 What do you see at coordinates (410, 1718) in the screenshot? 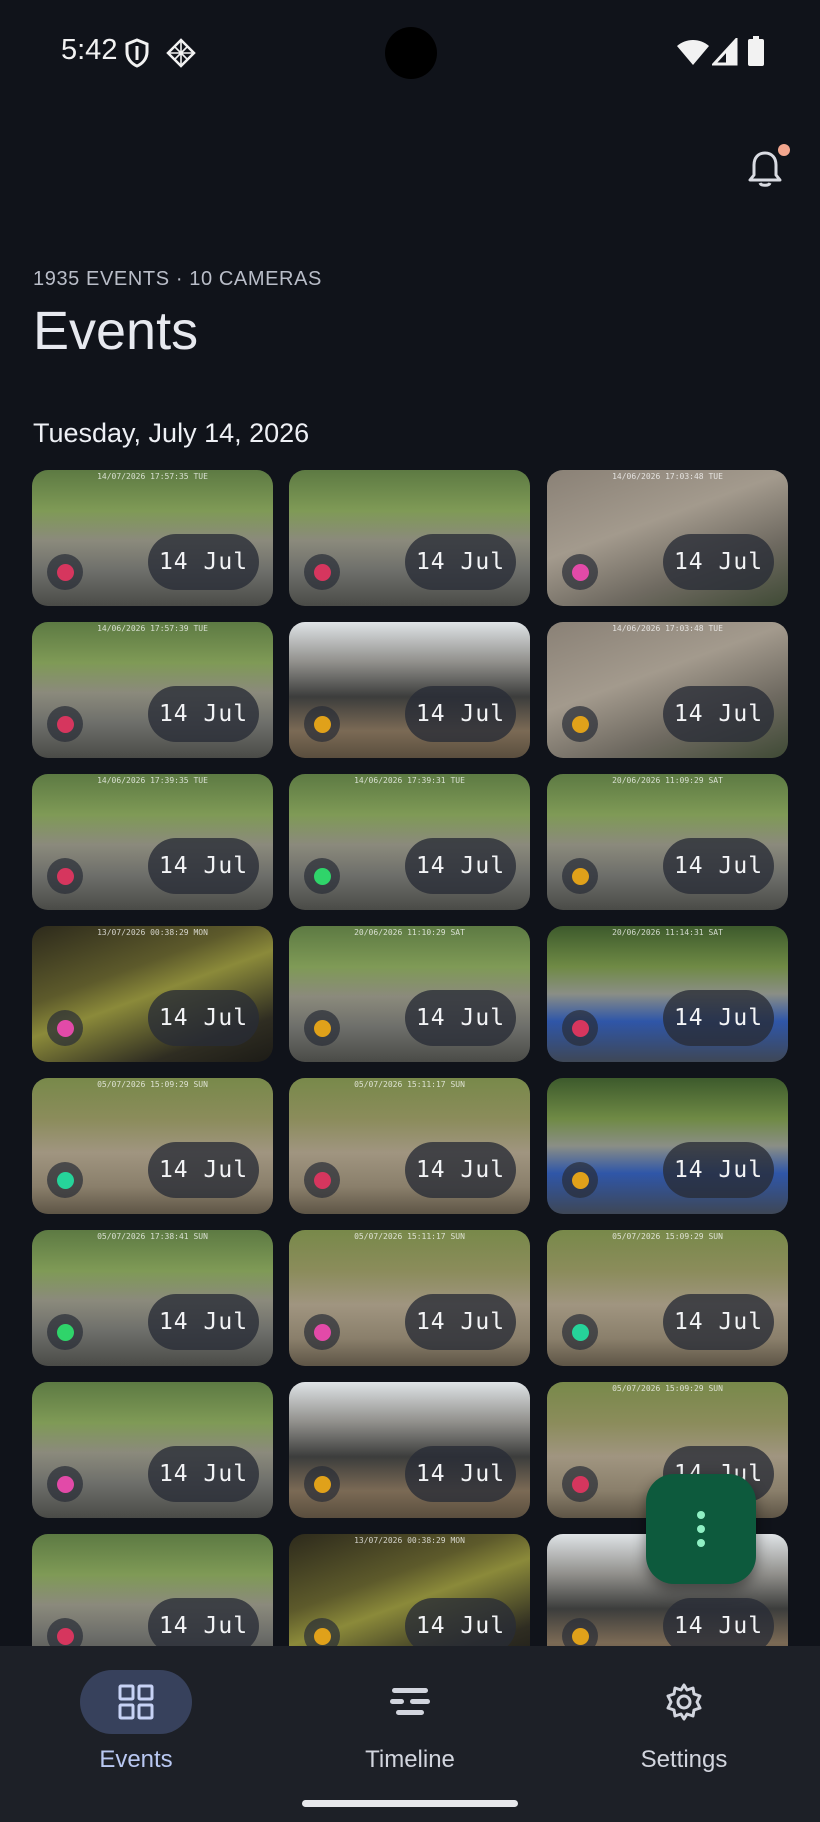
I see `nav-timeline: Timeline` at bounding box center [410, 1718].